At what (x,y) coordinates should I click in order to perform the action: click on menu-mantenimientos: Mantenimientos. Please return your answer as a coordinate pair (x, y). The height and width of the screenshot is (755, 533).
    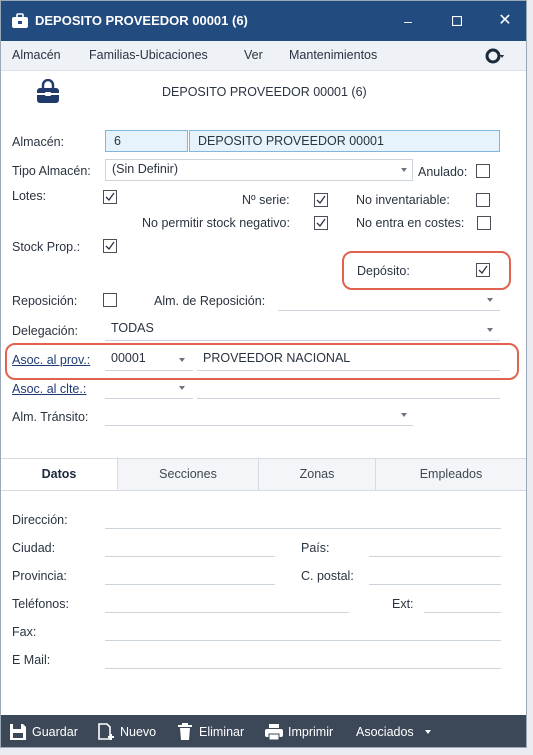
    Looking at the image, I should click on (333, 55).